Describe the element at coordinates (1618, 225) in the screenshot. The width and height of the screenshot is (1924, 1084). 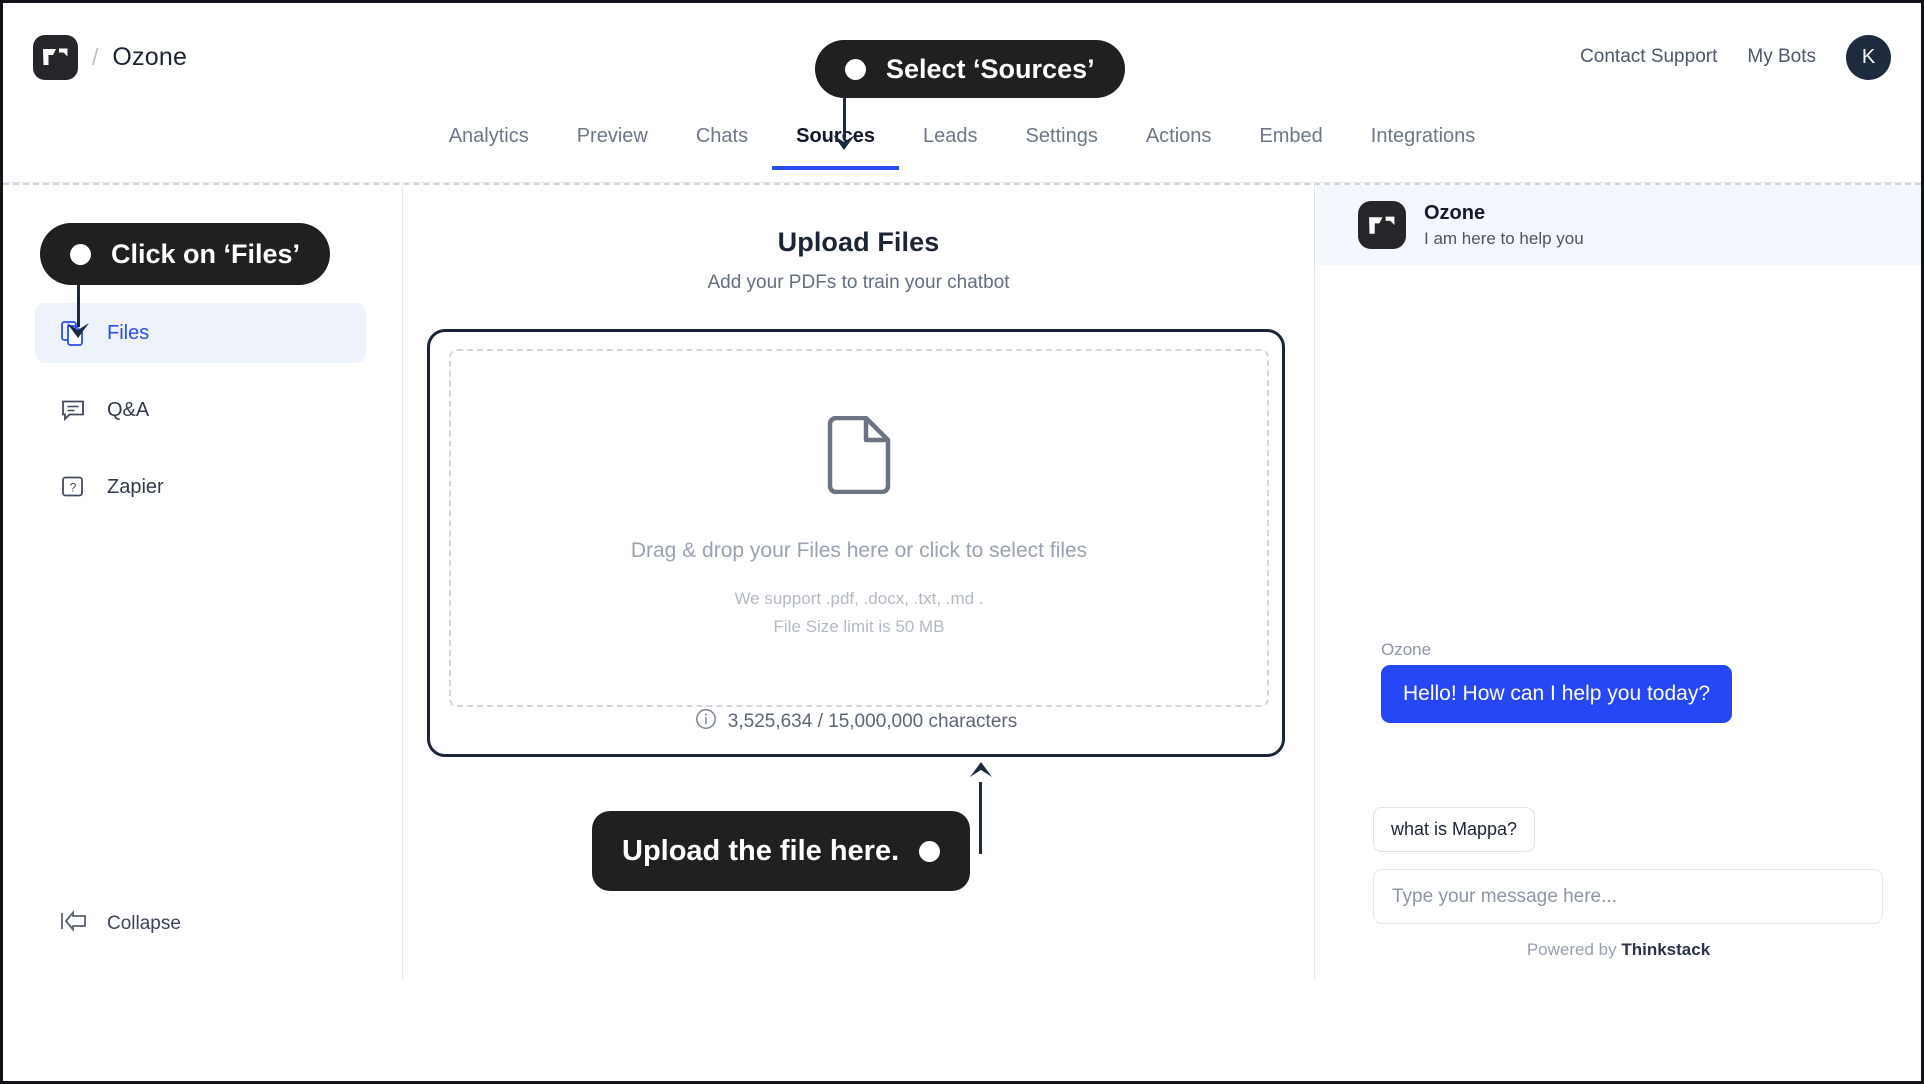
I see `chat-widget-header: Ozone I am here to help you` at that location.